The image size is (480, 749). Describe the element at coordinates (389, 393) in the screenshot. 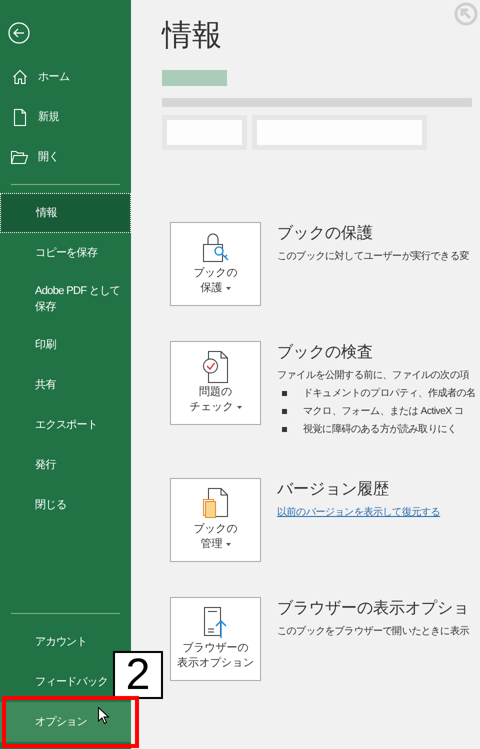

I see `bullet-text: ドキュメントのプロパティ、作成者の名` at that location.